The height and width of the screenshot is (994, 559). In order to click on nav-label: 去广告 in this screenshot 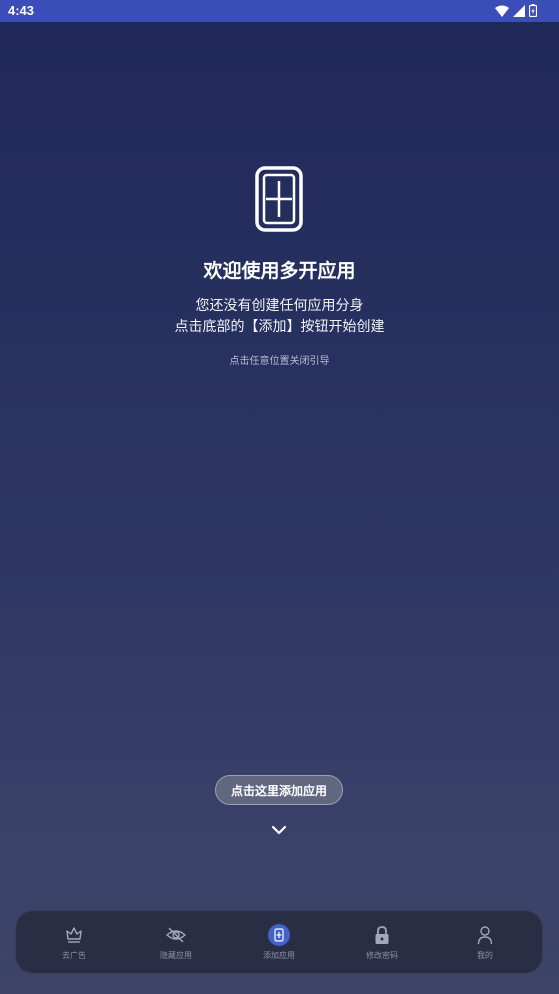, I will do `click(74, 955)`.